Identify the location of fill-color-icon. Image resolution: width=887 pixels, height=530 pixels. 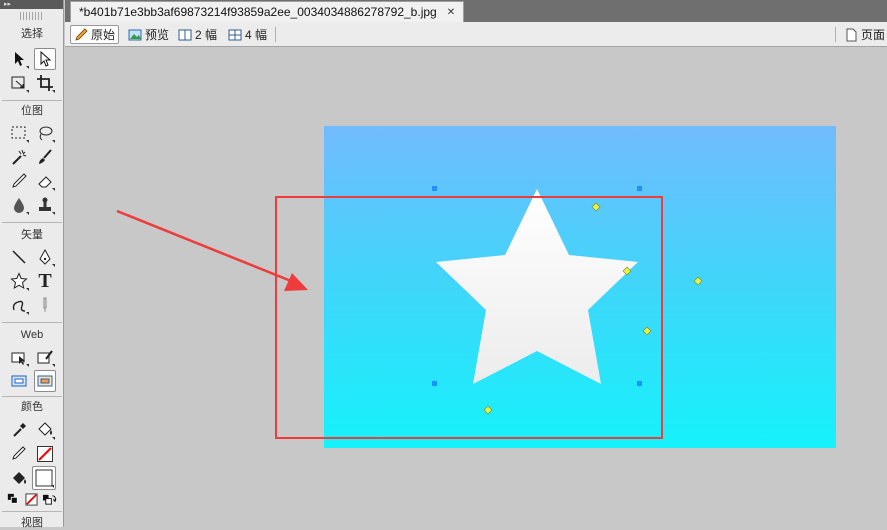
(19, 478).